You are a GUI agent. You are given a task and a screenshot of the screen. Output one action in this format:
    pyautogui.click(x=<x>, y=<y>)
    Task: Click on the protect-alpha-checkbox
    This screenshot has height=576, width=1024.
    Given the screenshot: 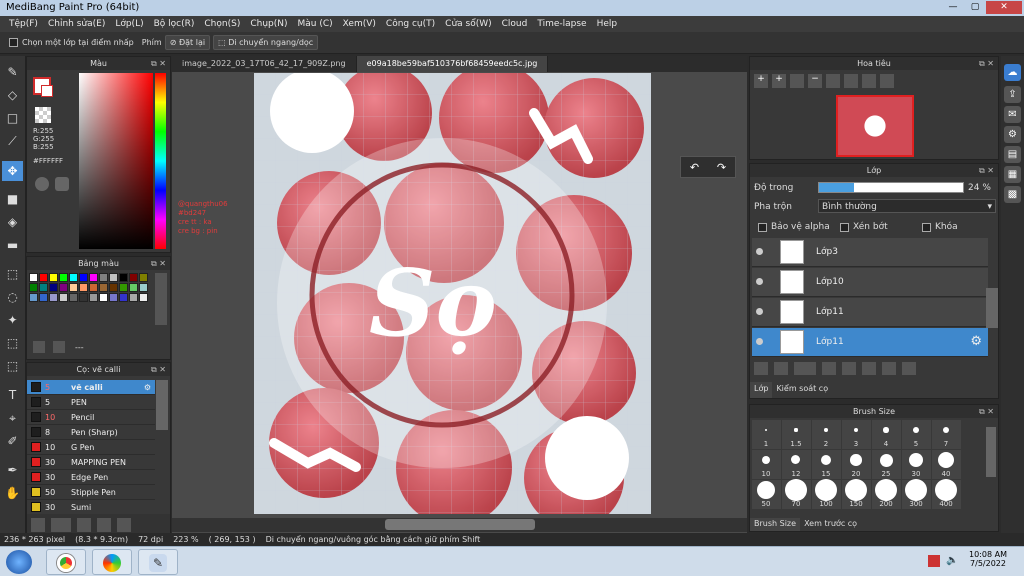 What is the action you would take?
    pyautogui.click(x=762, y=227)
    